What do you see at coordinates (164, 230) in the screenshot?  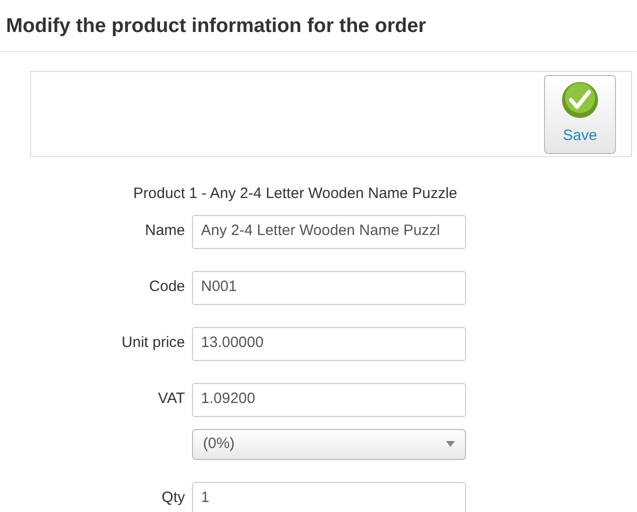 I see `field-label: Name` at bounding box center [164, 230].